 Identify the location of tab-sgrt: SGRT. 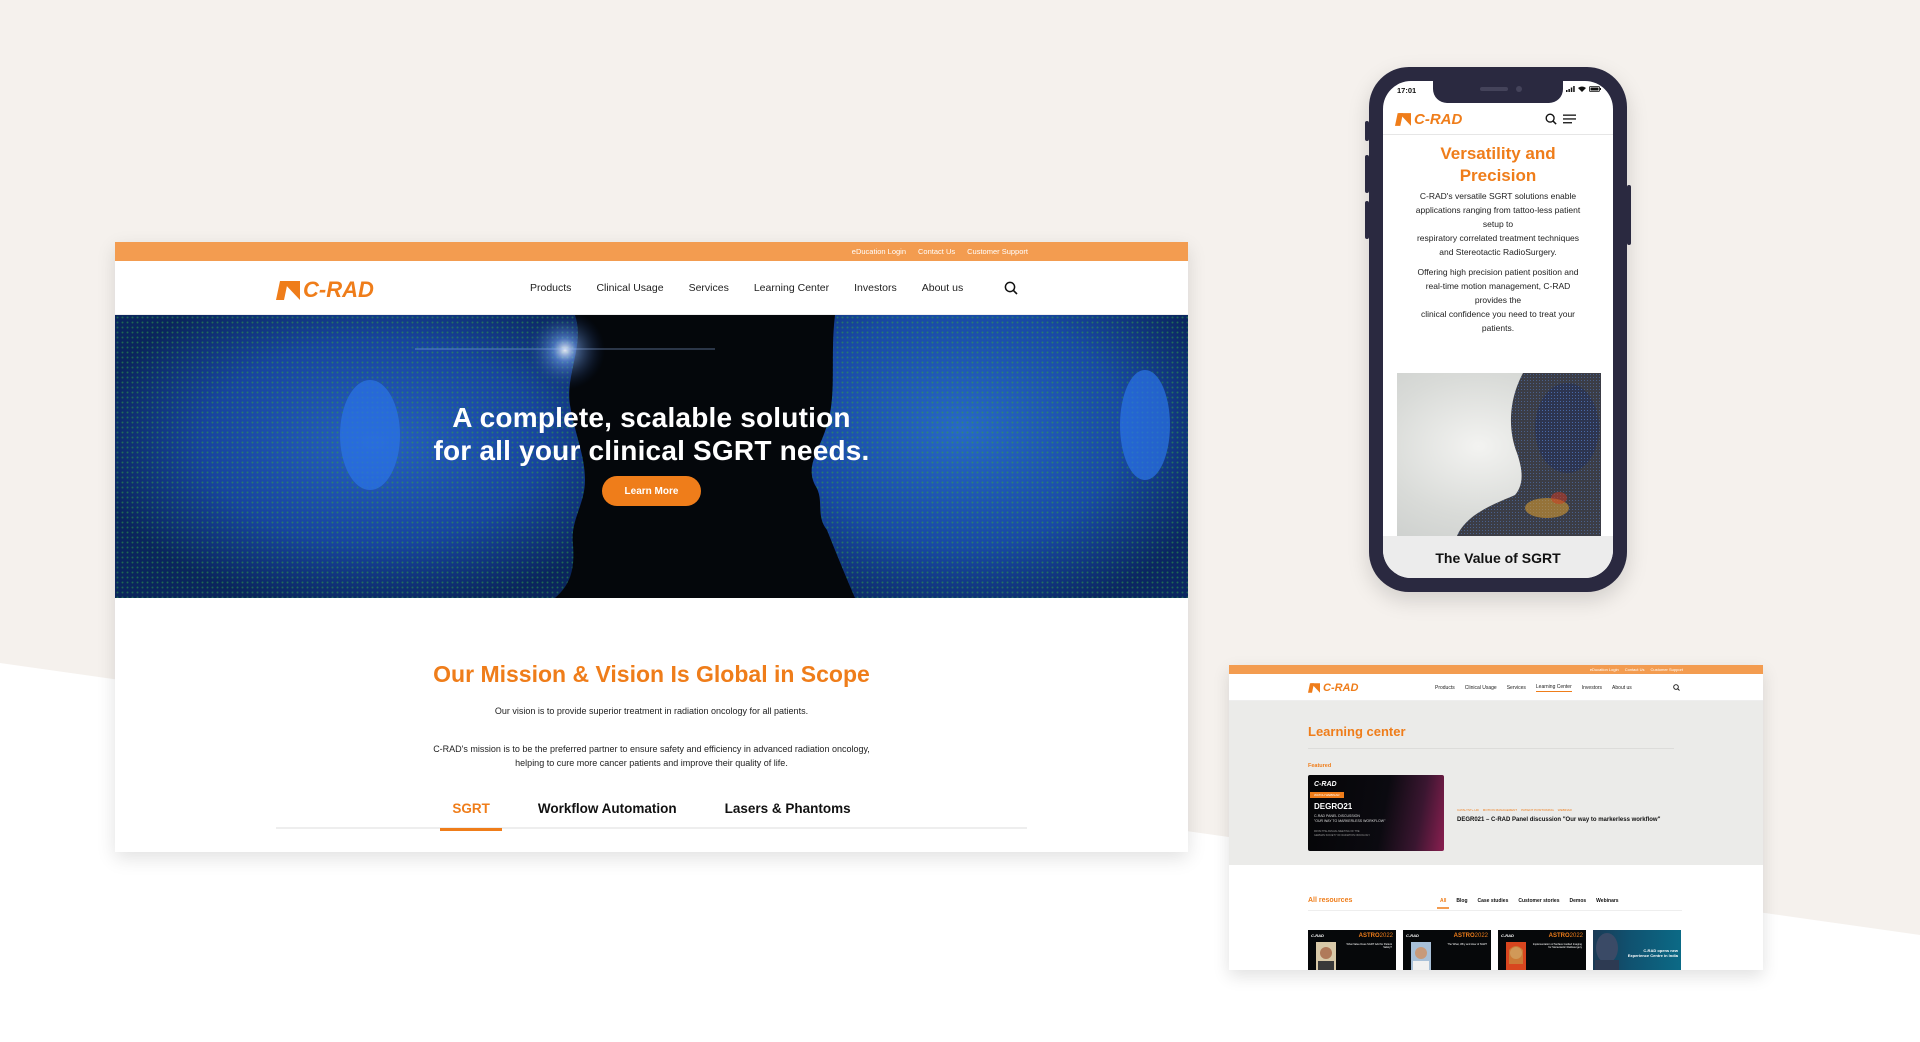
(471, 815).